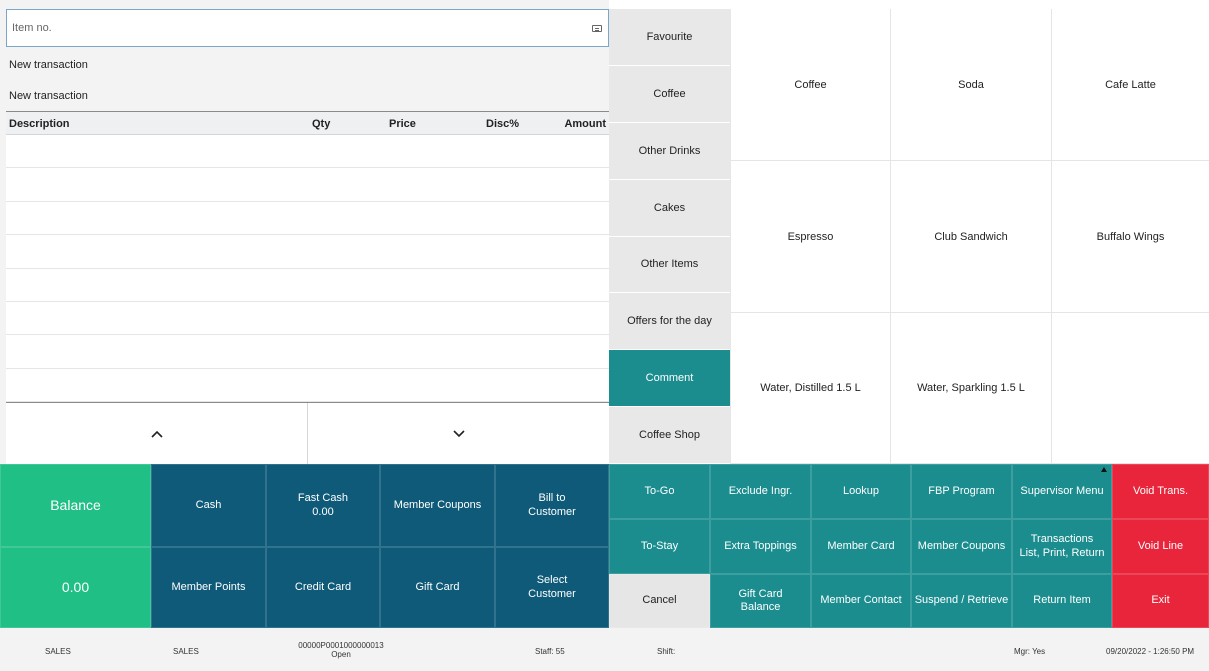  I want to click on member-coupons-button: Member Coupons, so click(961, 546).